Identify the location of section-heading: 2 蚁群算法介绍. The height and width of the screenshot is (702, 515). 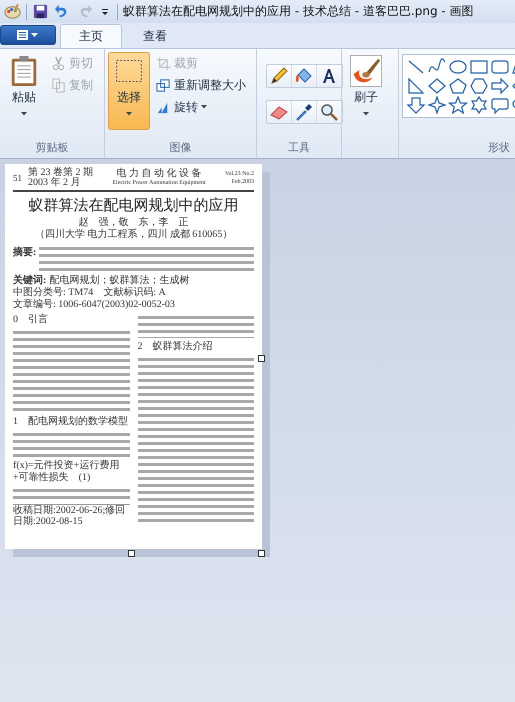
(176, 347).